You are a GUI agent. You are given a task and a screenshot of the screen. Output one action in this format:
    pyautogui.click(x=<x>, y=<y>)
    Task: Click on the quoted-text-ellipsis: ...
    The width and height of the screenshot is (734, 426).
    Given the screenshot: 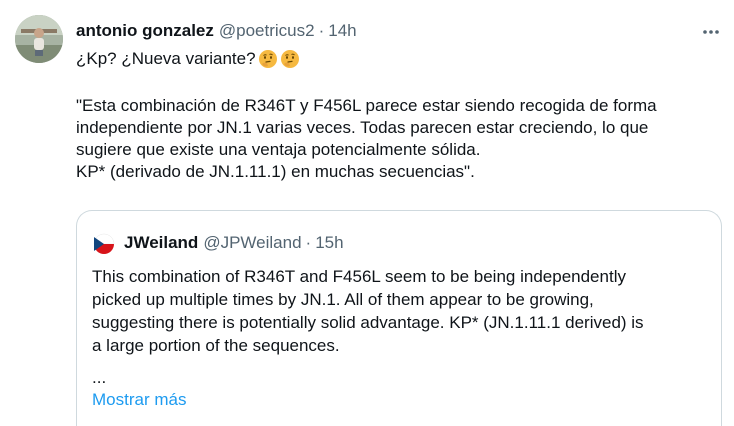 What is the action you would take?
    pyautogui.click(x=99, y=377)
    